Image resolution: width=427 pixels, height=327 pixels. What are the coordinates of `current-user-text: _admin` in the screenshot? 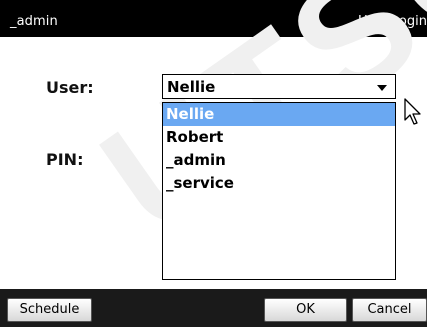 It's located at (34, 21).